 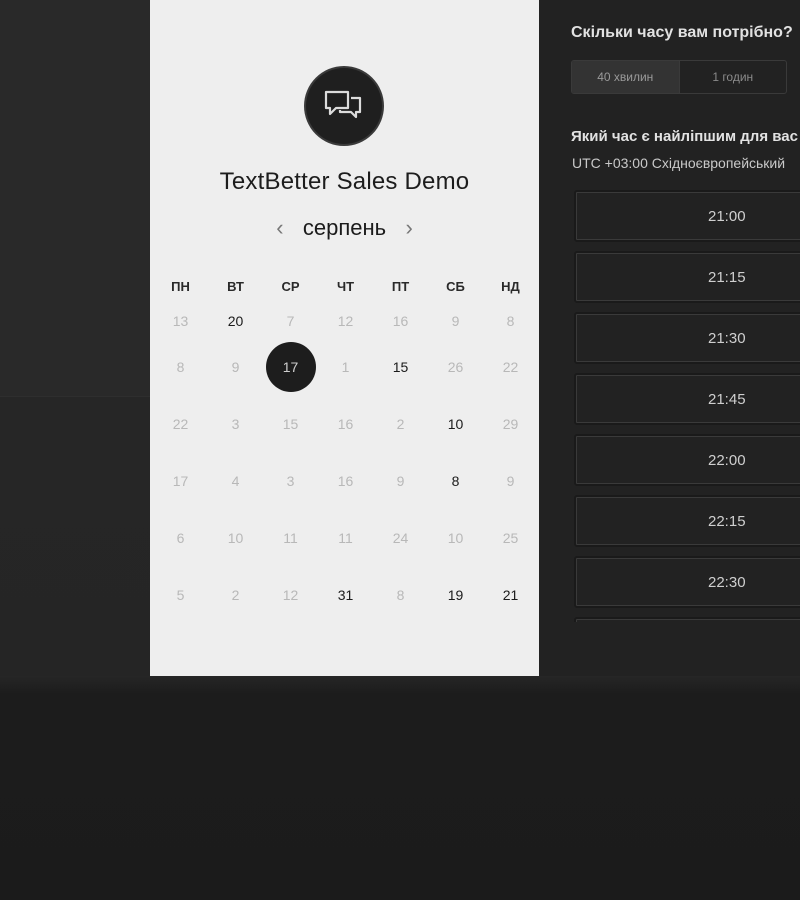 I want to click on month-label: серпень, so click(x=344, y=227).